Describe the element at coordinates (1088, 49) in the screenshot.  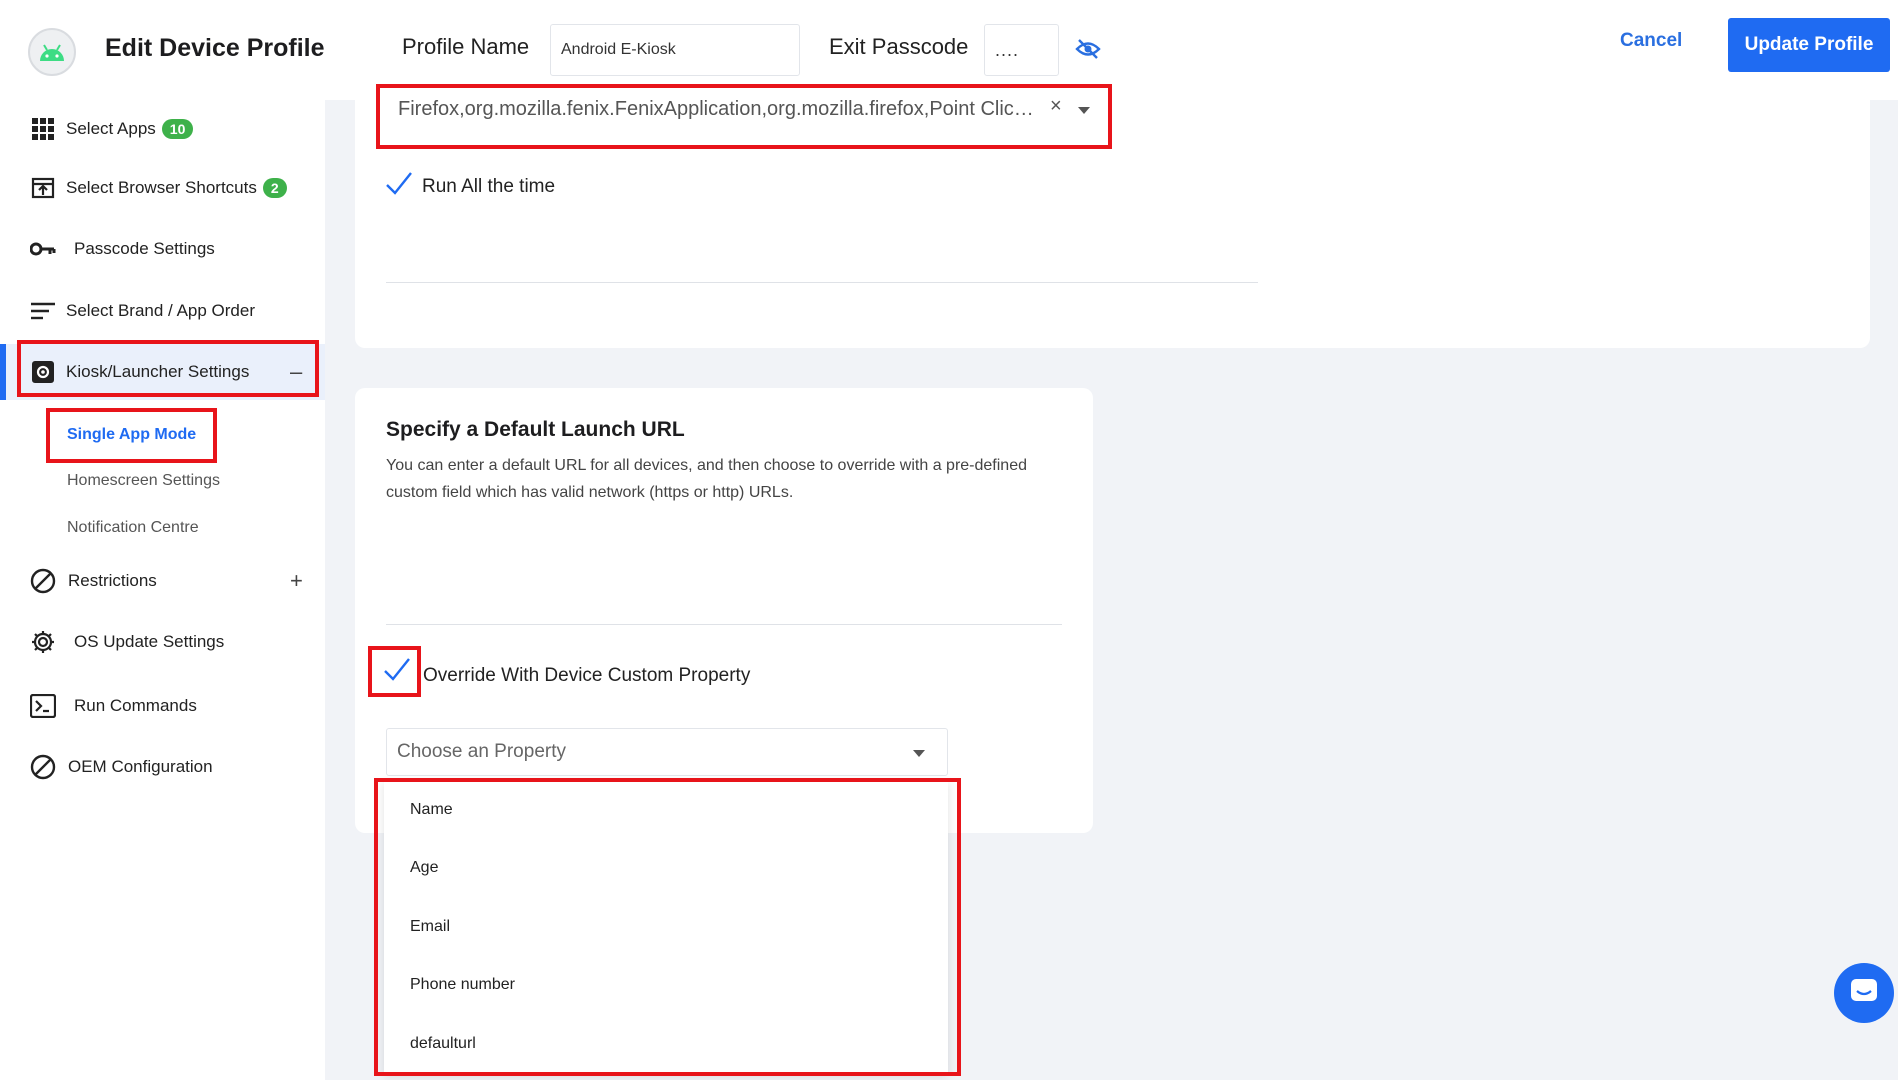
I see `eye-hidden-icon` at that location.